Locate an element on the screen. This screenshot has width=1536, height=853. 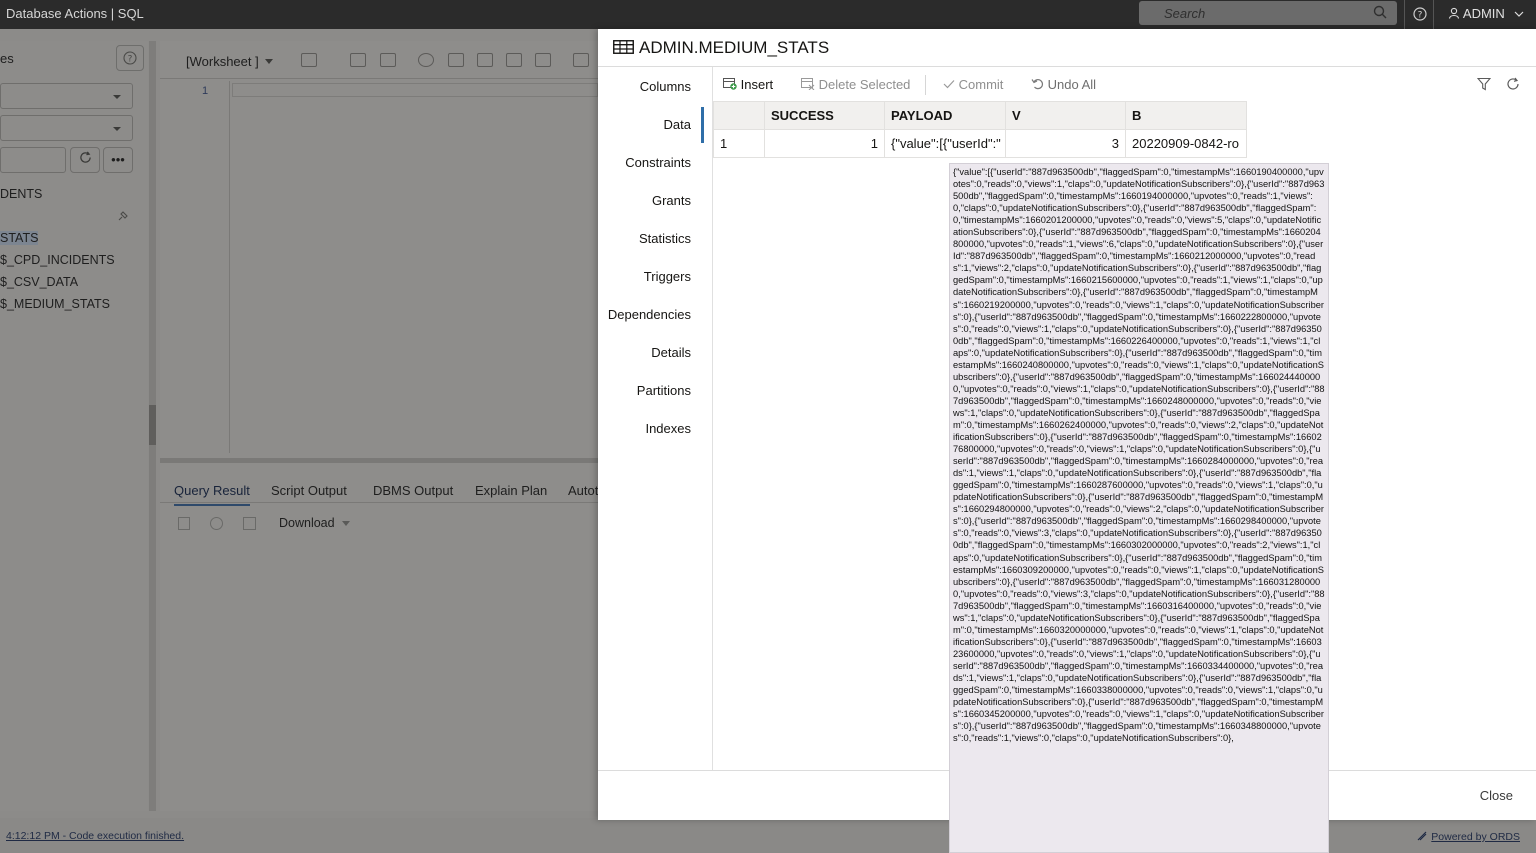
powered-by-label: Powered by ORDS is located at coordinates (1475, 837).